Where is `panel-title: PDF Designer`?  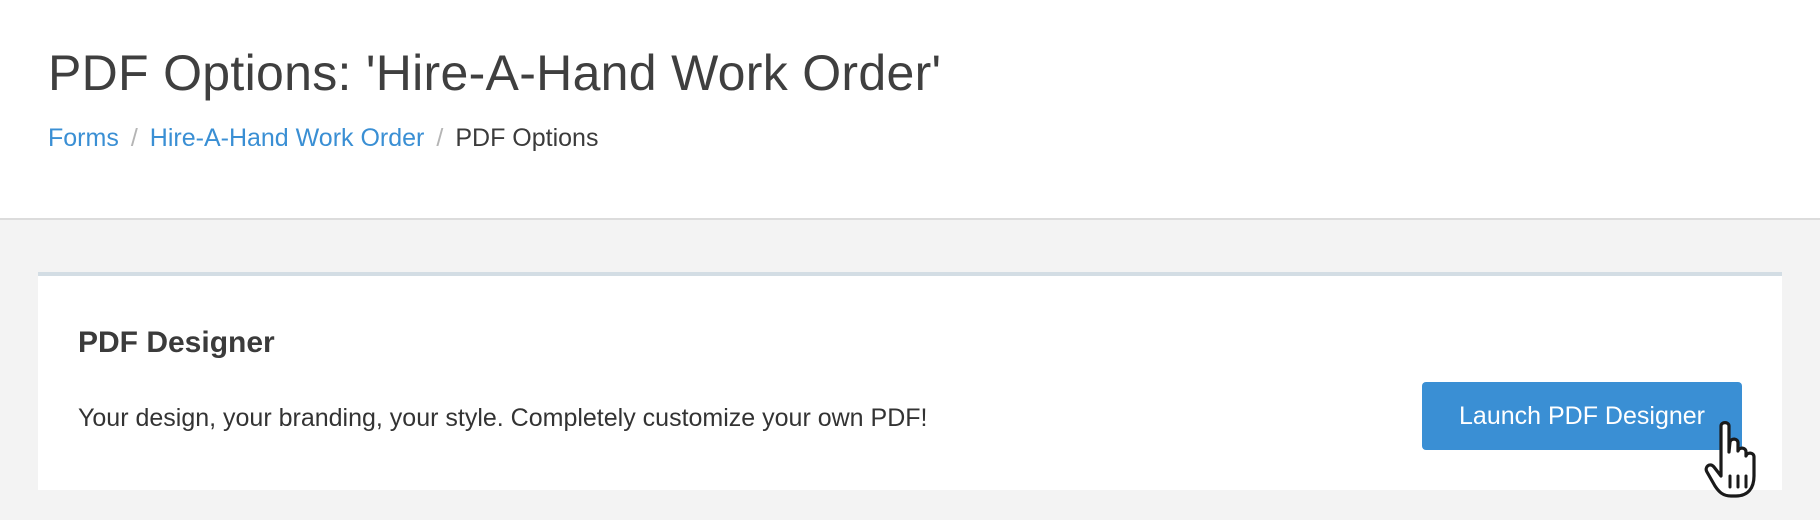
panel-title: PDF Designer is located at coordinates (176, 342).